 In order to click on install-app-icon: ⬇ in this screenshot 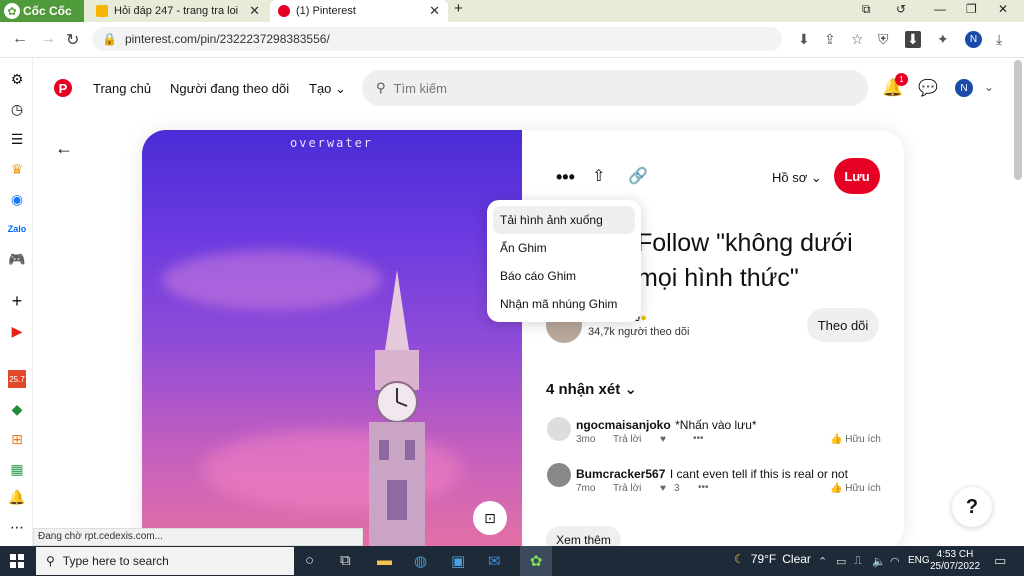, I will do `click(804, 39)`.